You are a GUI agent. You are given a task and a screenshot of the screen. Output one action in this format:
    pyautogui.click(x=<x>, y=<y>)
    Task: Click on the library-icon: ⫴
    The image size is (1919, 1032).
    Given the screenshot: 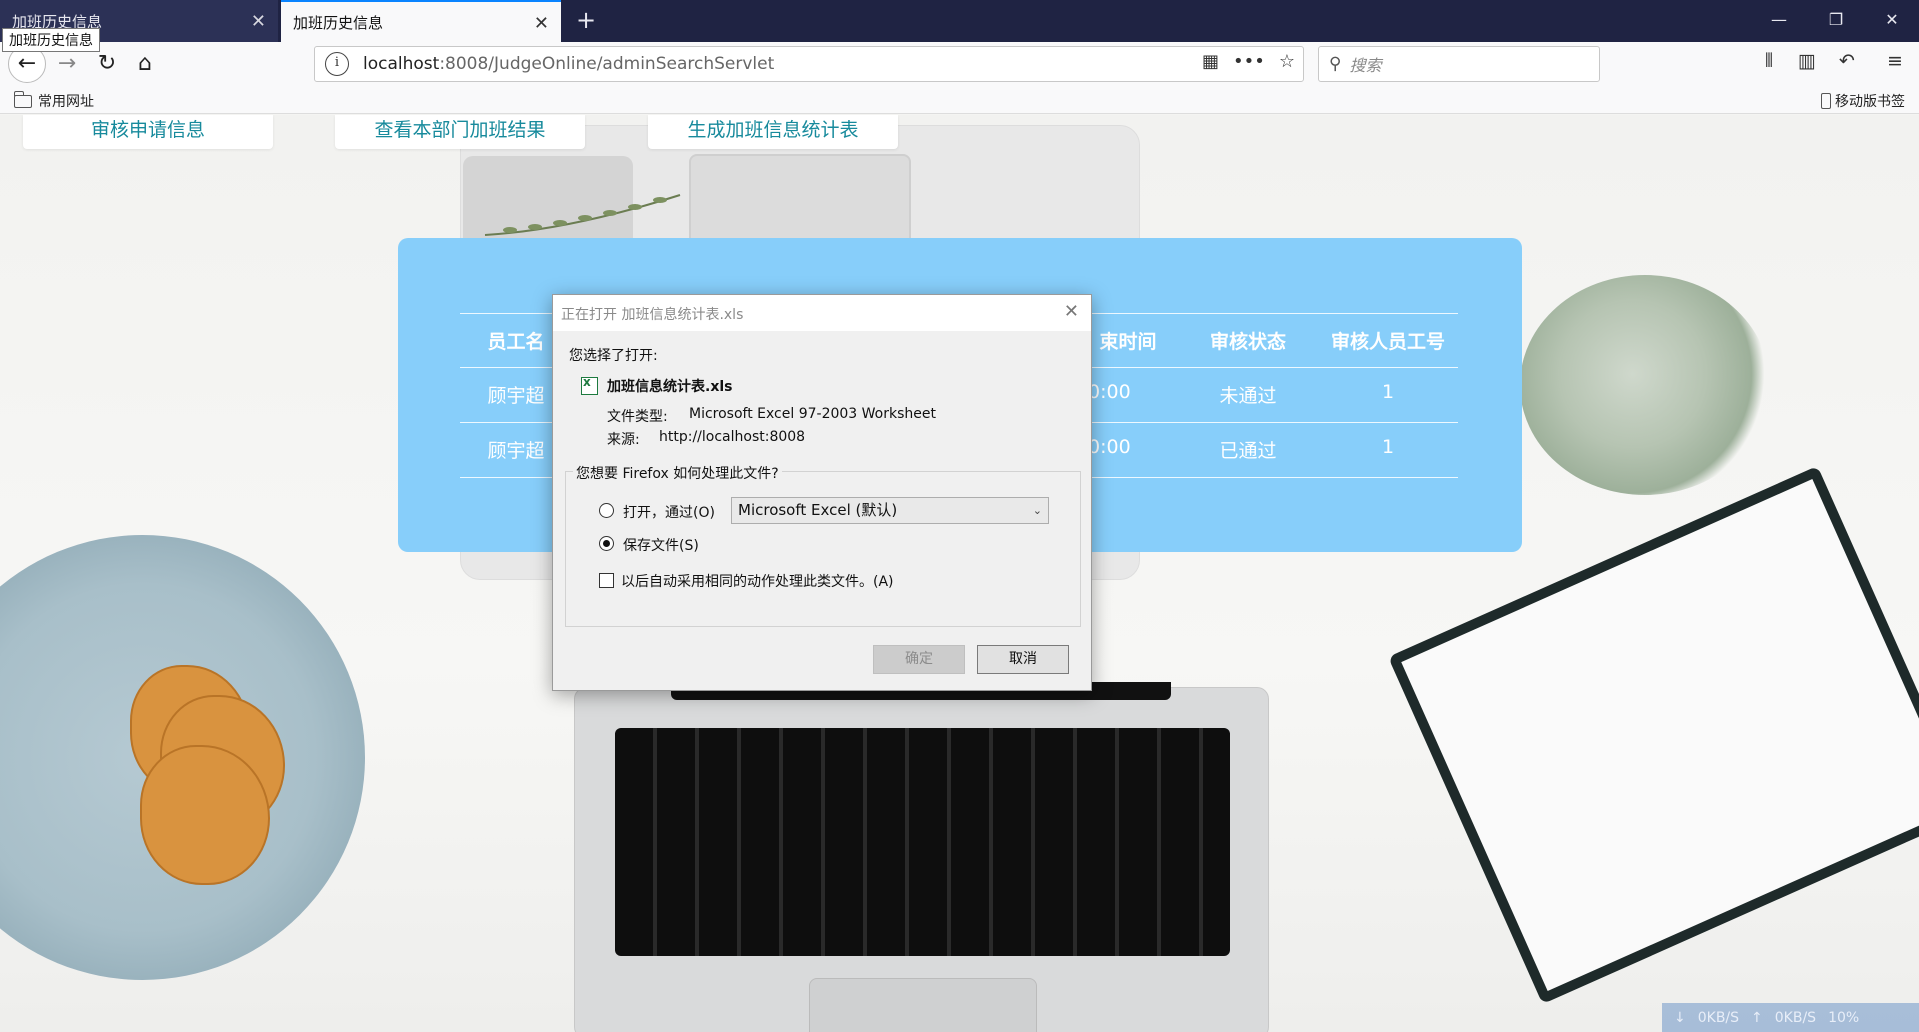 What is the action you would take?
    pyautogui.click(x=1769, y=61)
    